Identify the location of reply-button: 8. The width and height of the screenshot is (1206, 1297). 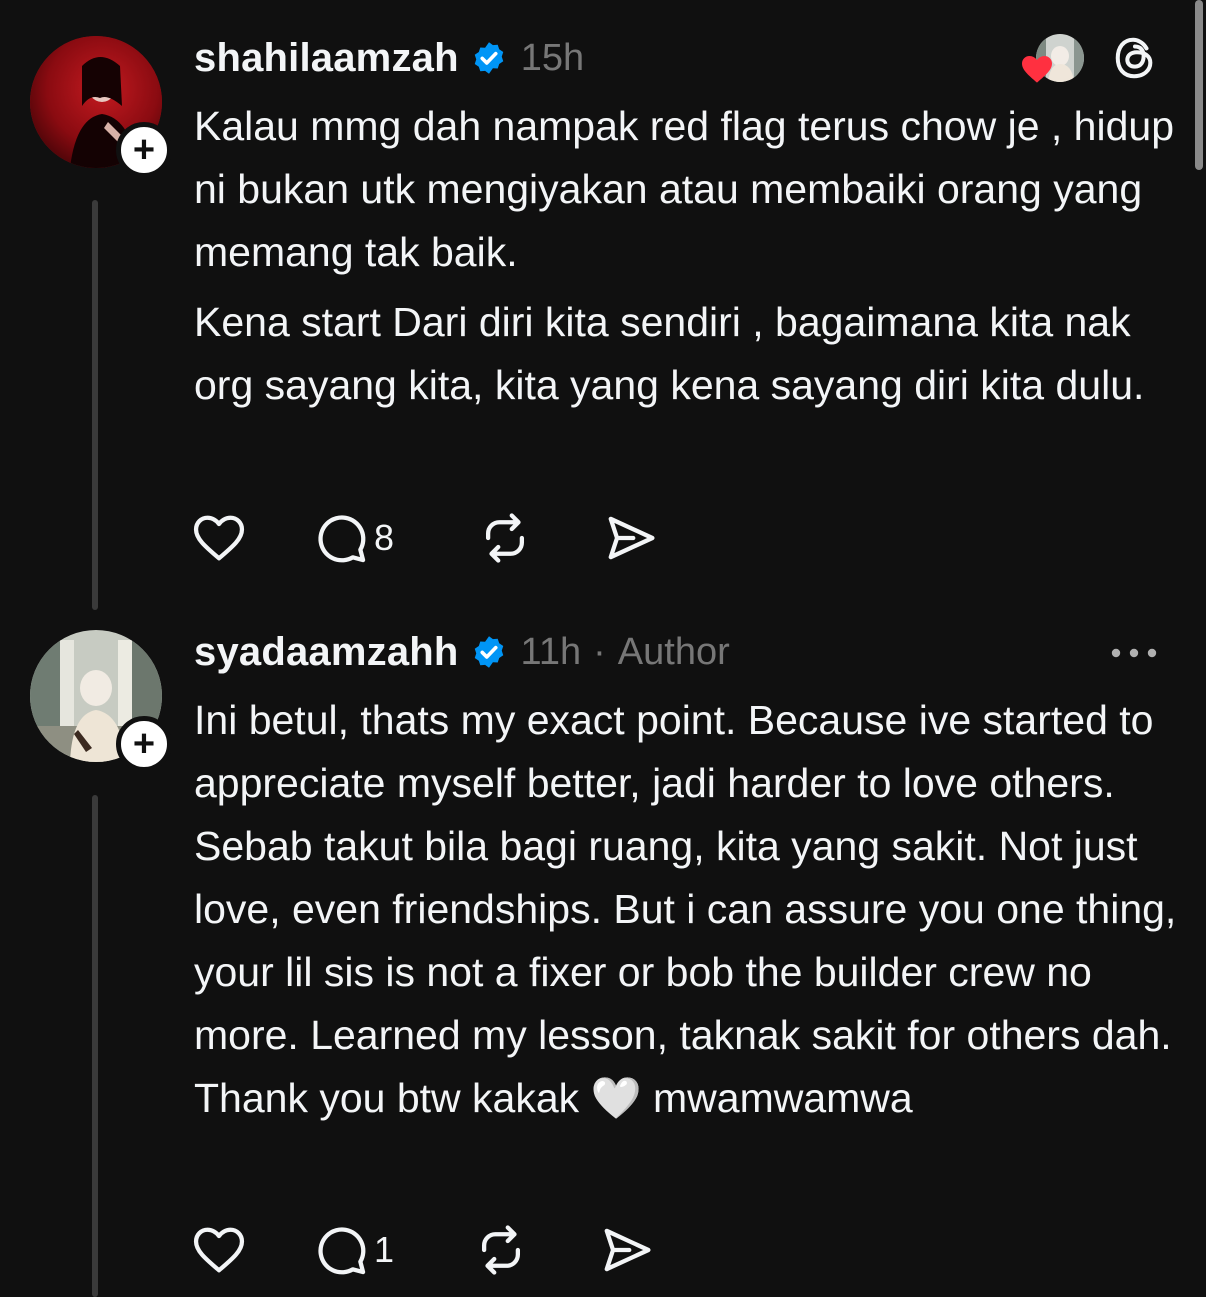
(396, 538).